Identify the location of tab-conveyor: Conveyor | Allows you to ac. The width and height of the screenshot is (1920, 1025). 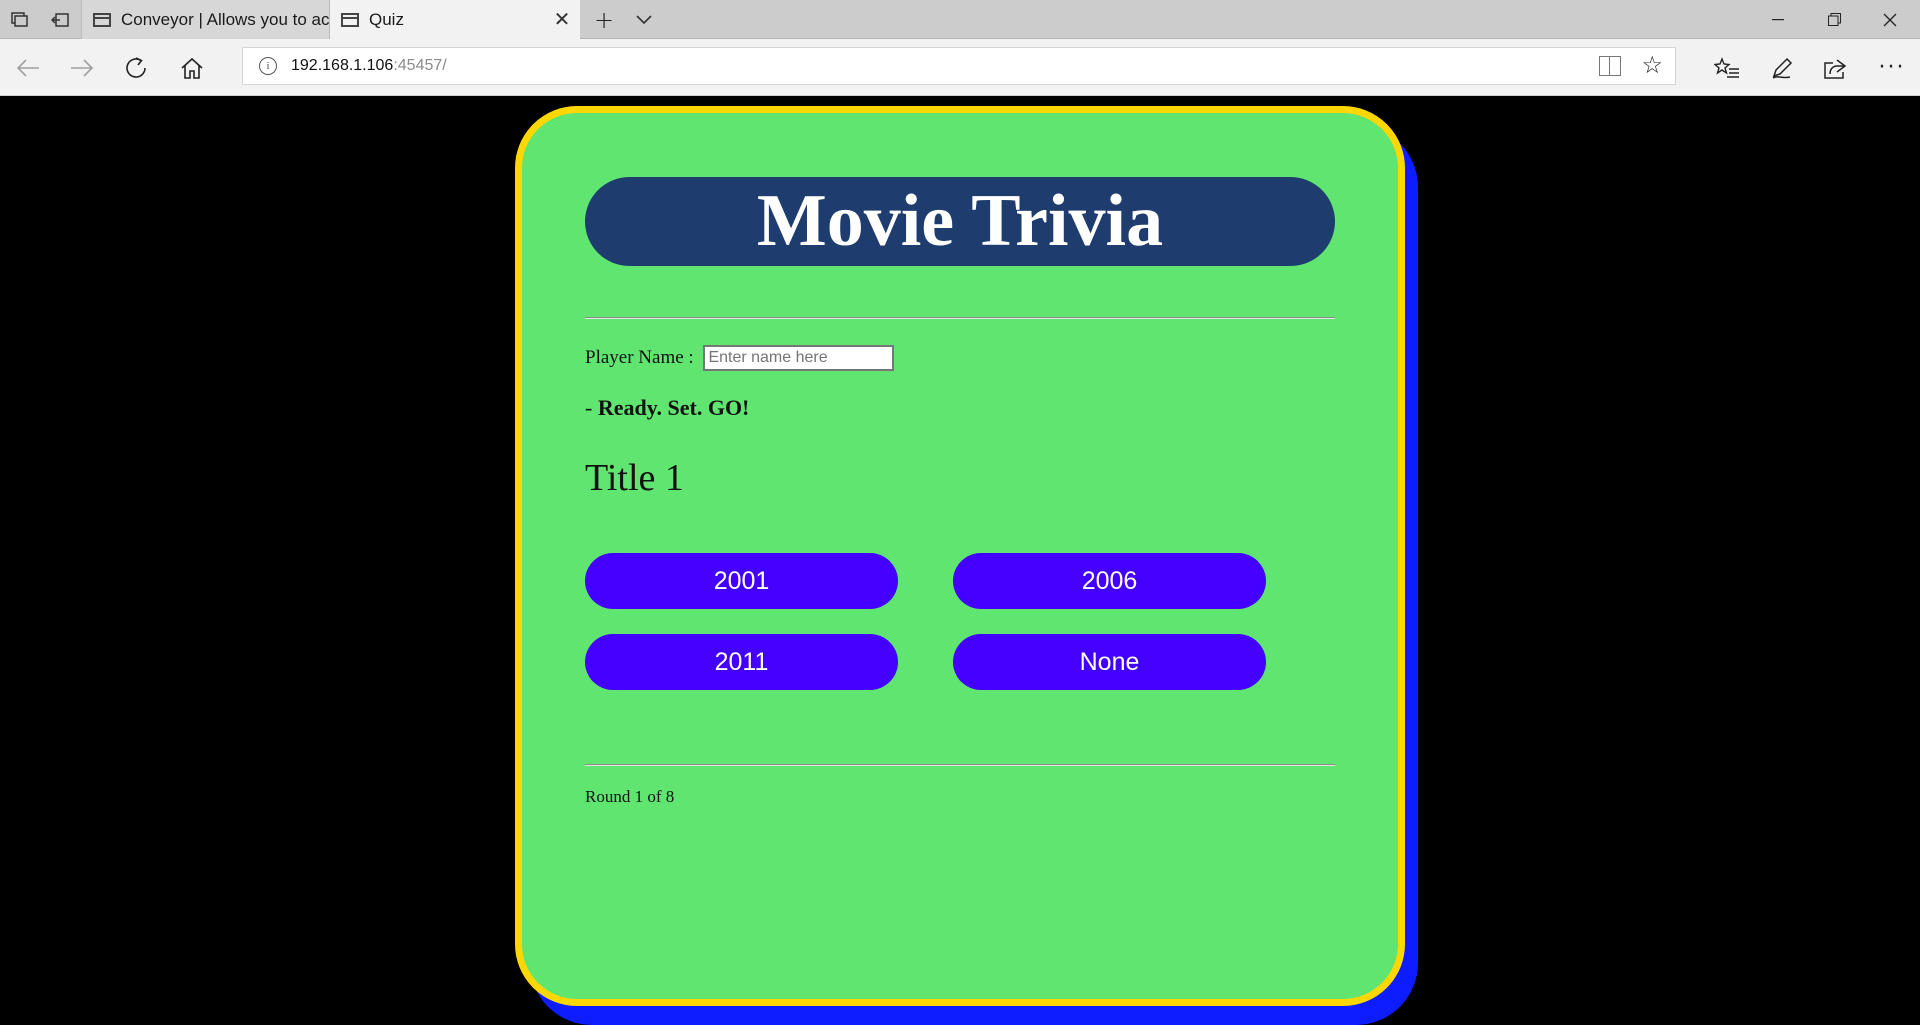
(205, 19).